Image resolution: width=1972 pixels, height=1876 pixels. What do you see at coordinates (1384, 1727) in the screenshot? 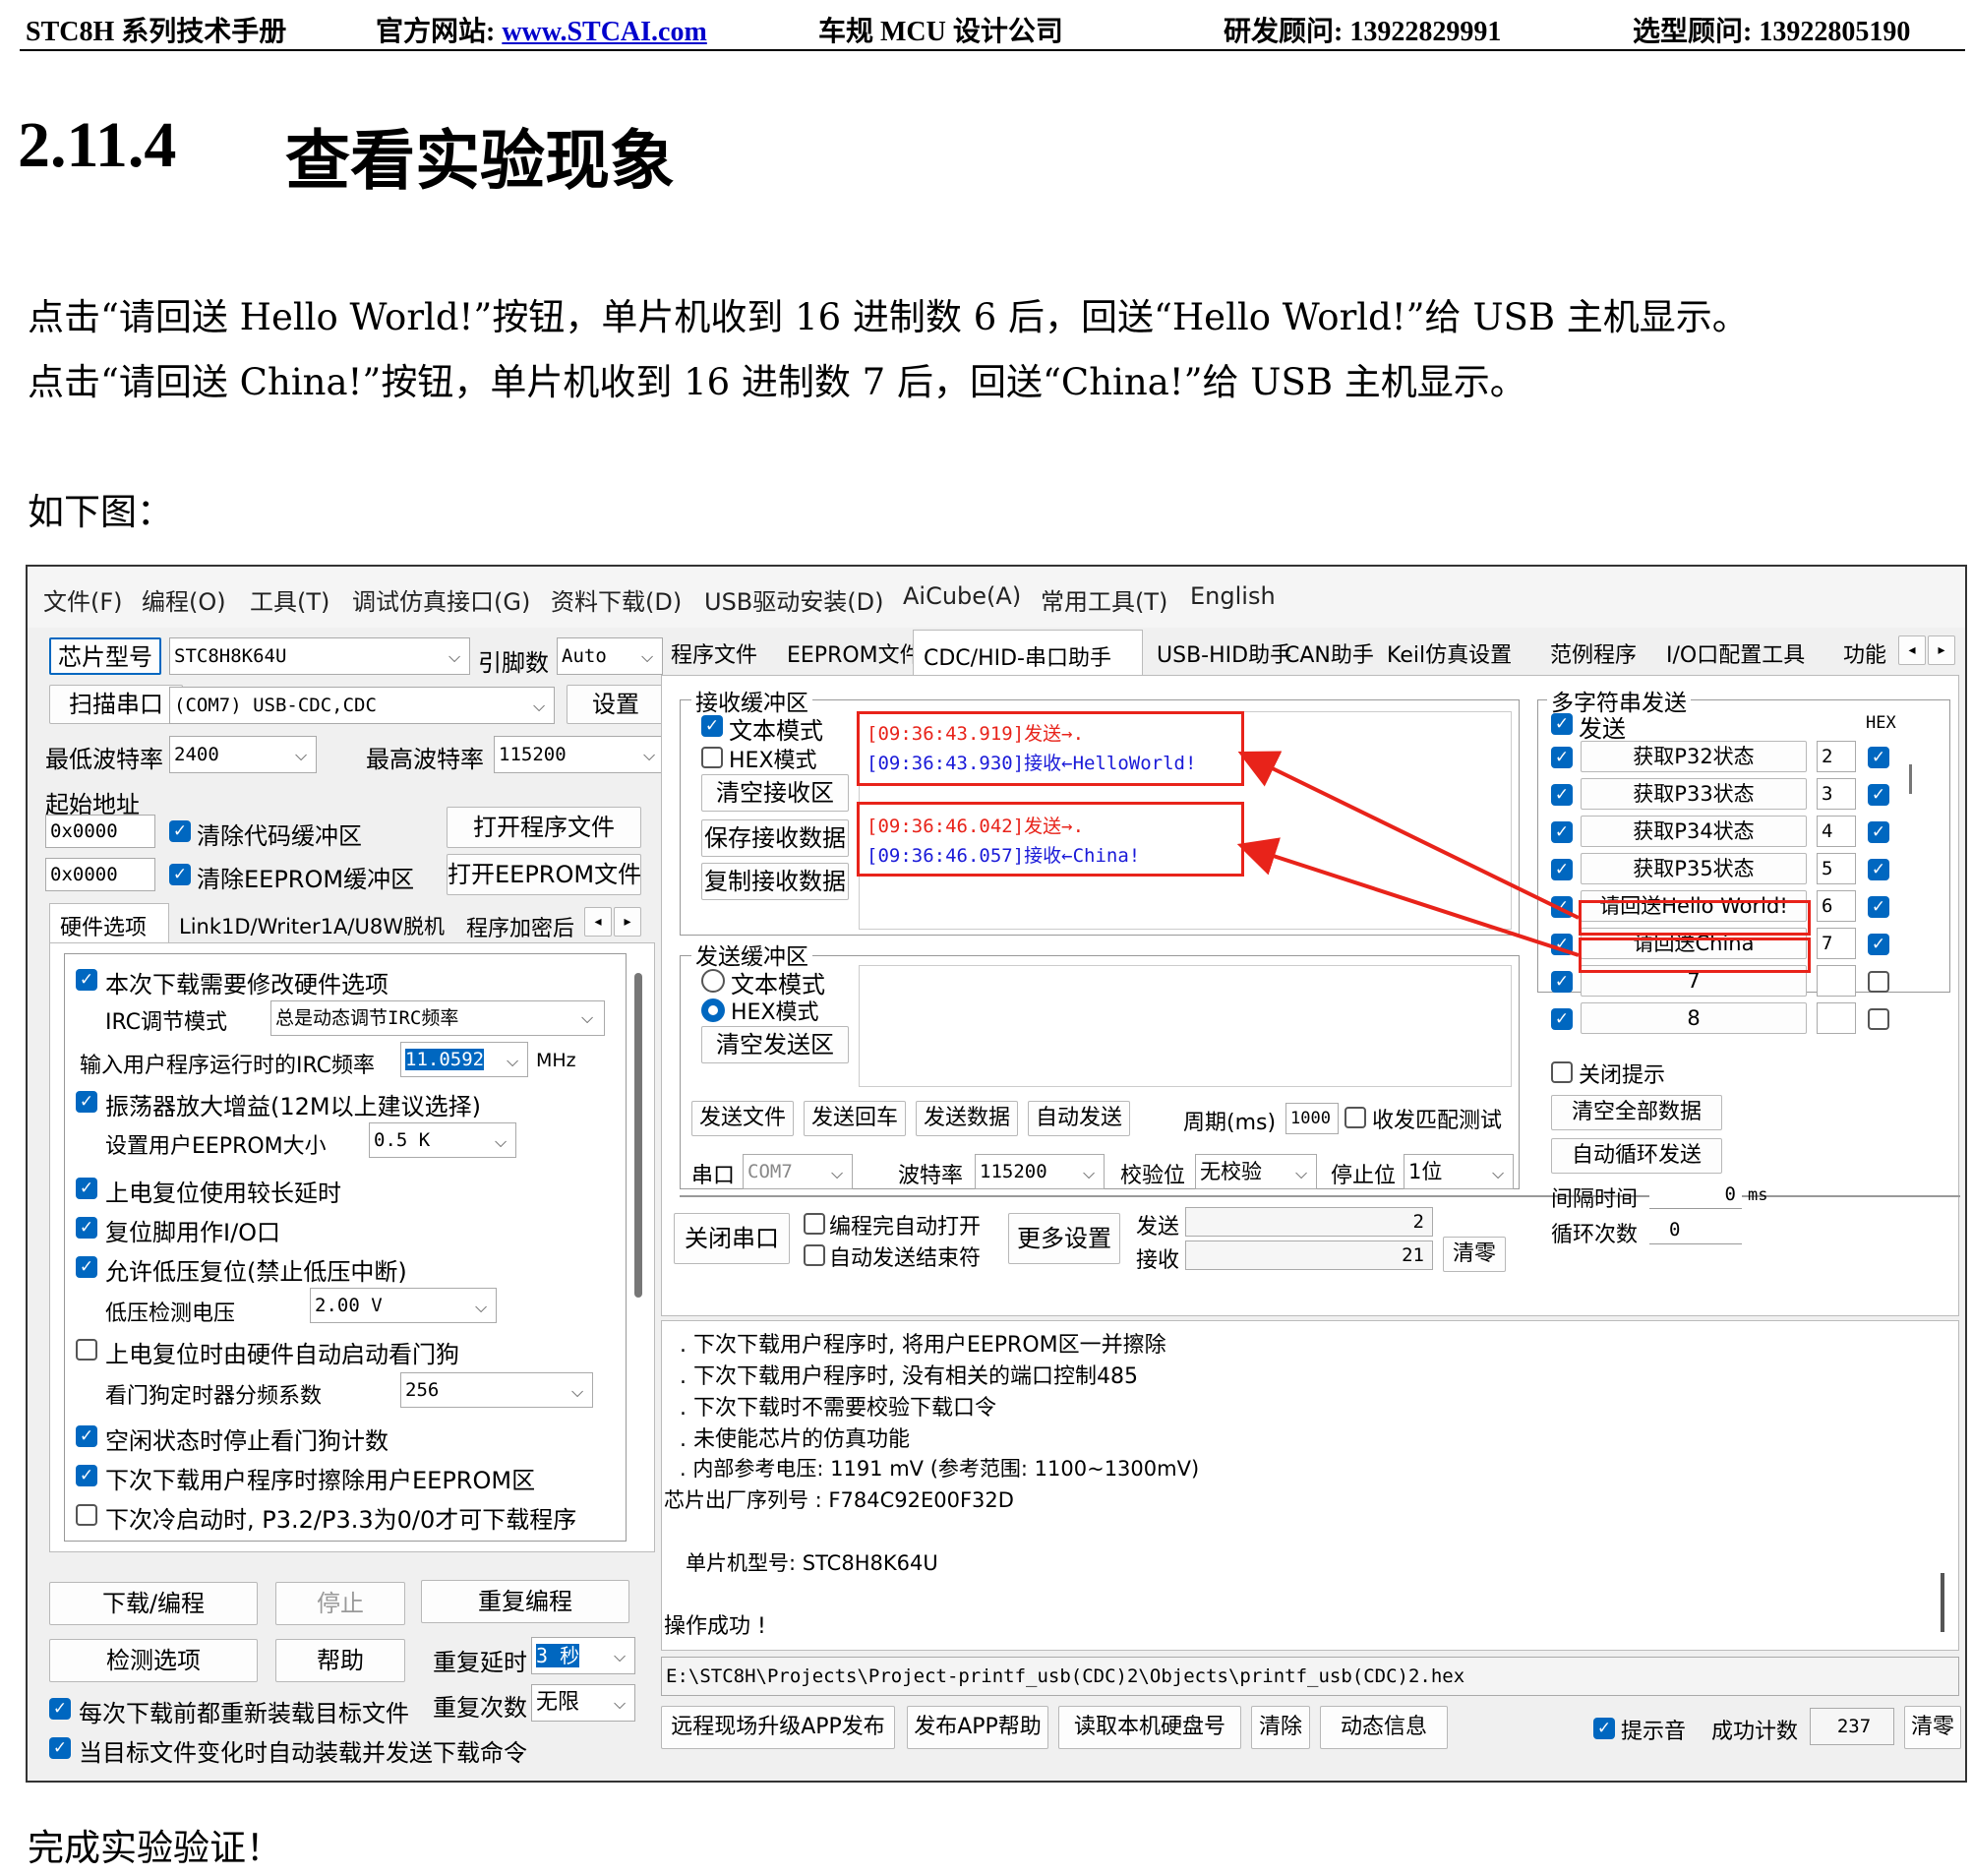
I see `dynamic-info-button: 动态信息` at bounding box center [1384, 1727].